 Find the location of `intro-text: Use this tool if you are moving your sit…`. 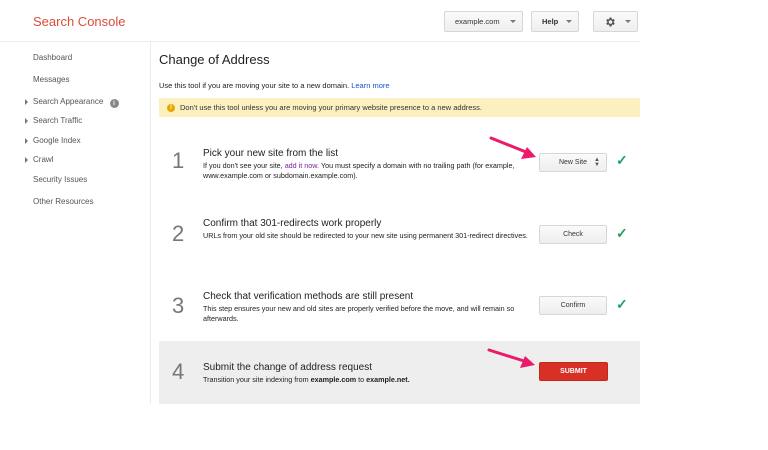

intro-text: Use this tool if you are moving your sit… is located at coordinates (274, 85).